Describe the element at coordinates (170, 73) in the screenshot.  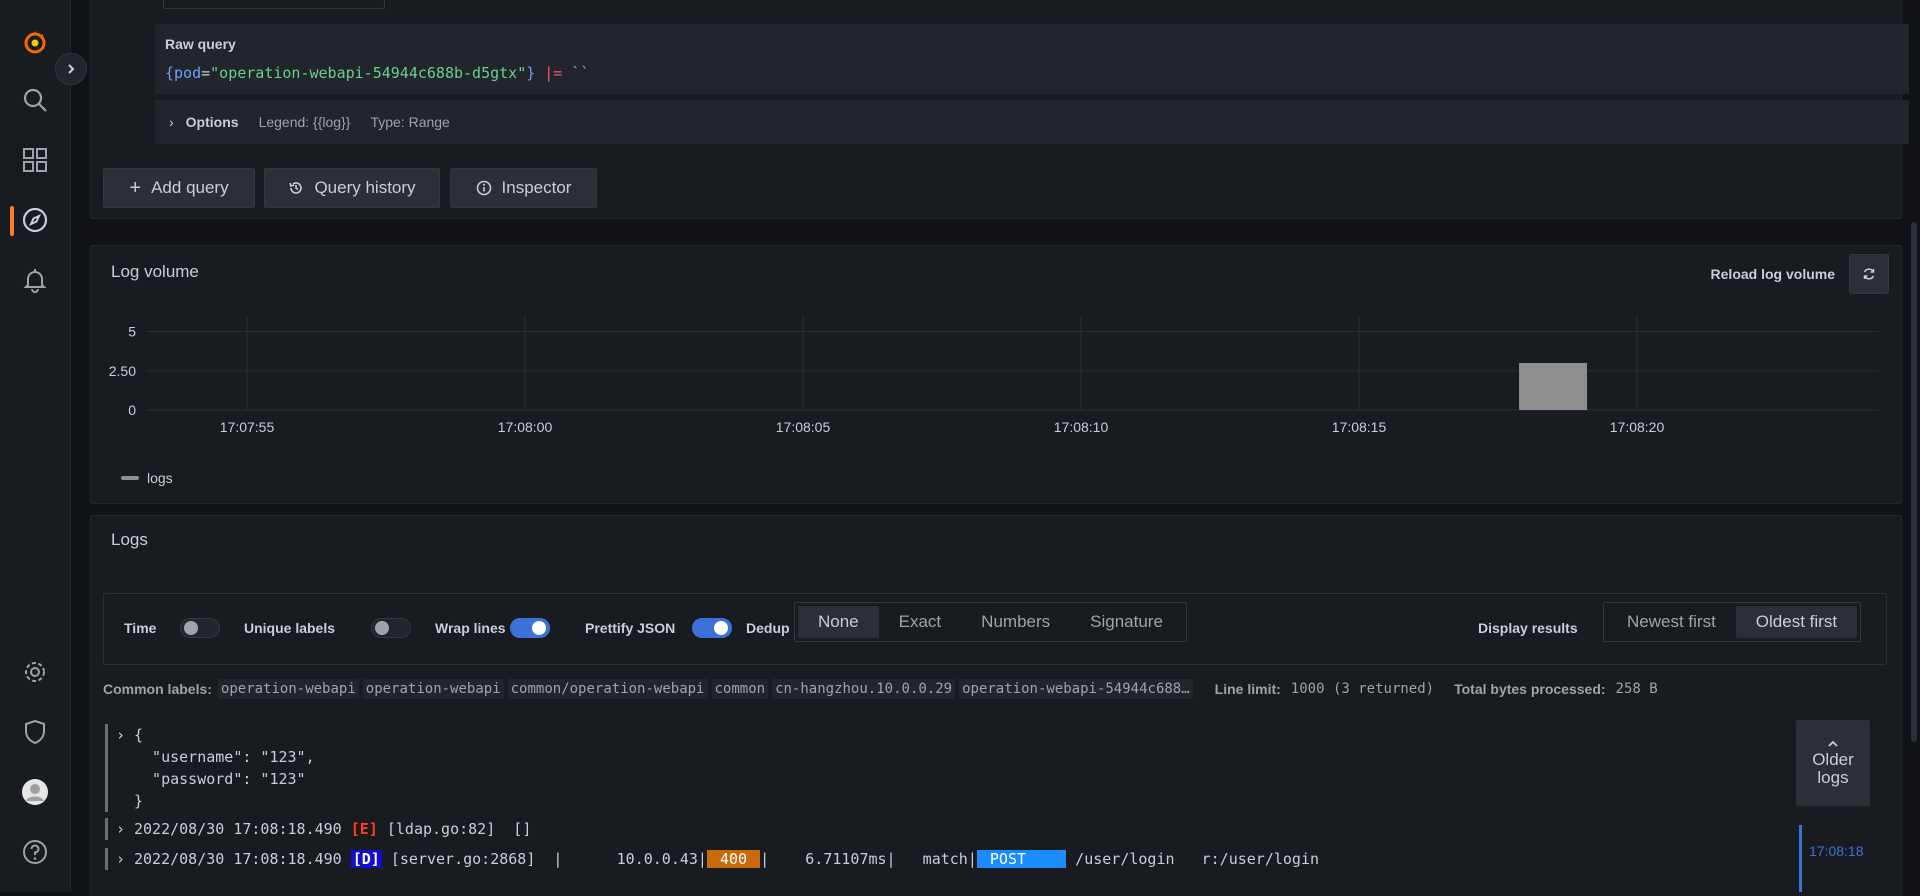
I see `query-brace-open: {` at that location.